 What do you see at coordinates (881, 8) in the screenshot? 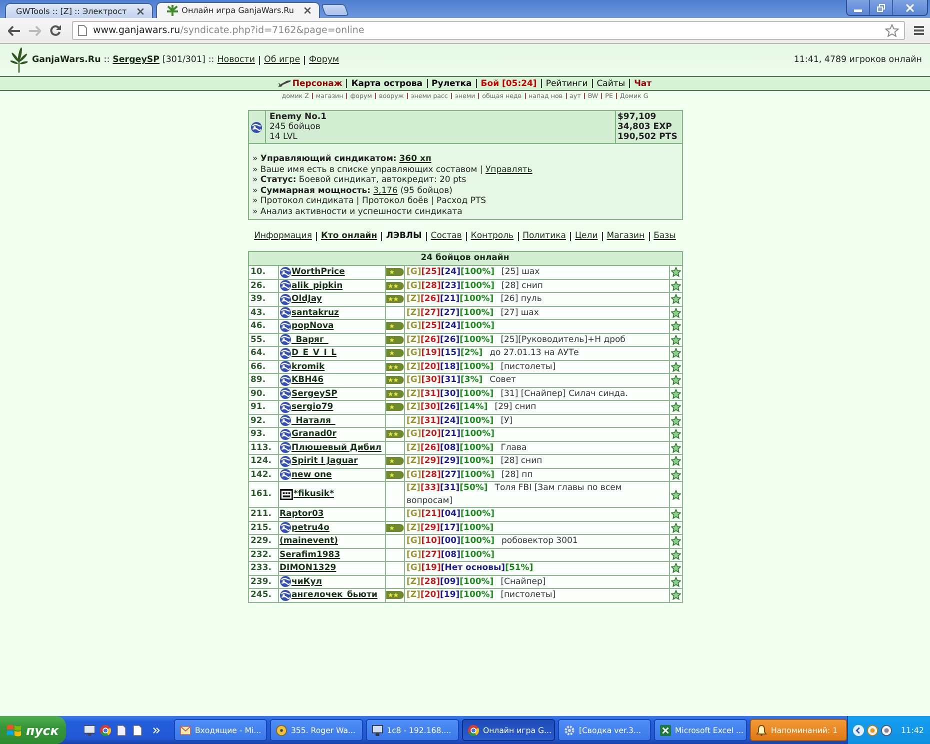
I see `restore-icon` at bounding box center [881, 8].